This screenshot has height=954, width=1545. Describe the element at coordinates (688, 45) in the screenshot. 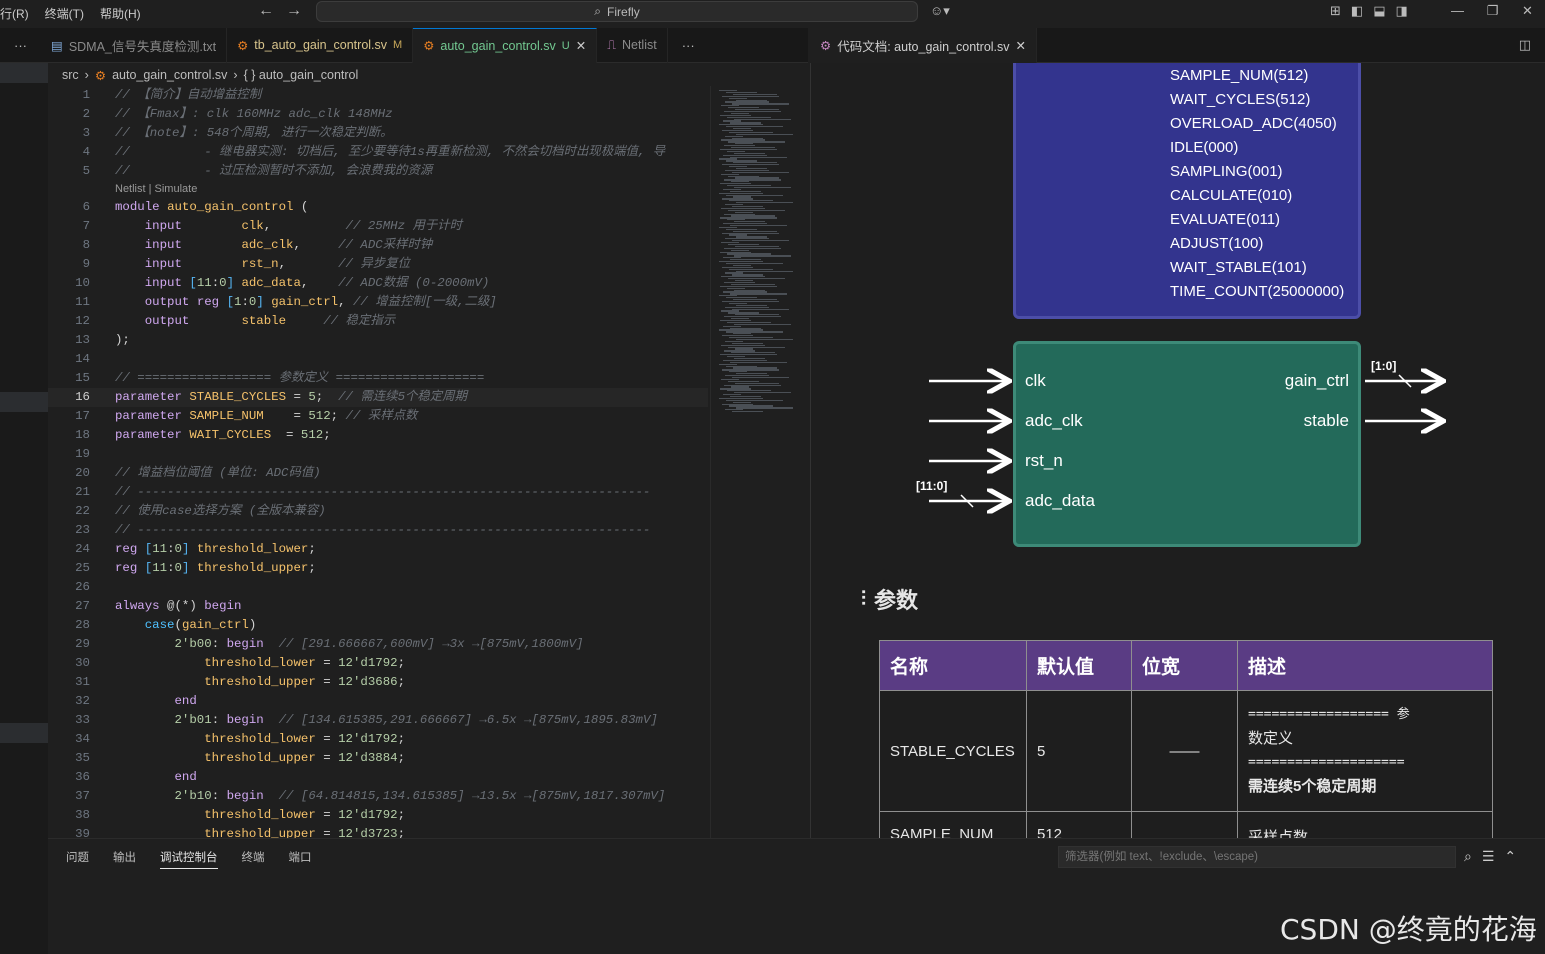

I see `more-tab-actions-icon: ···` at that location.